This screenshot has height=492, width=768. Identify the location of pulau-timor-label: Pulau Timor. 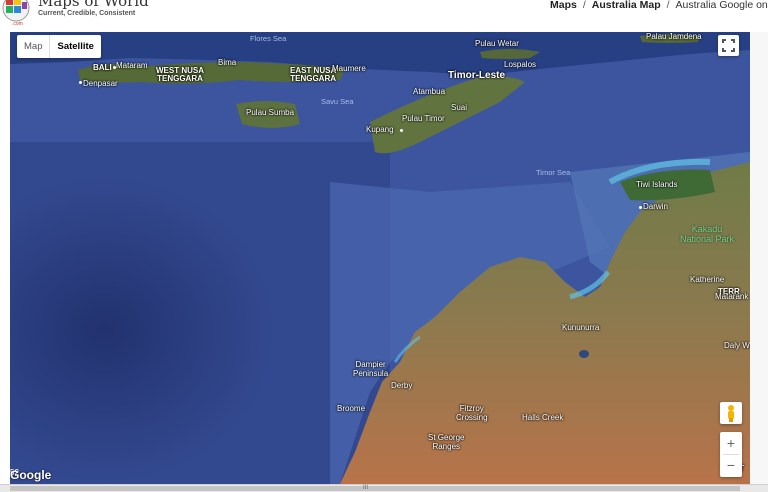
(423, 118).